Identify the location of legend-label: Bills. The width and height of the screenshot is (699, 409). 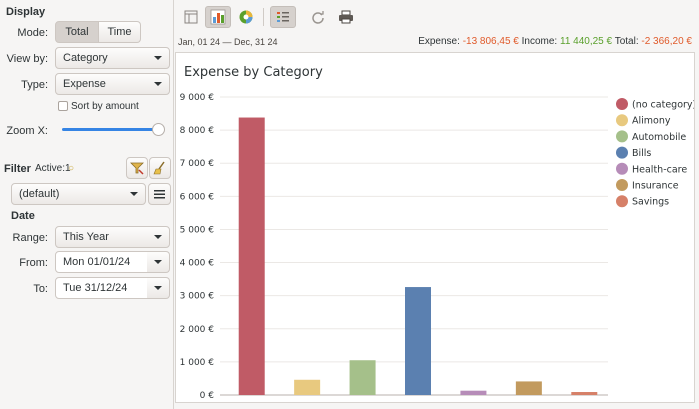
(641, 153).